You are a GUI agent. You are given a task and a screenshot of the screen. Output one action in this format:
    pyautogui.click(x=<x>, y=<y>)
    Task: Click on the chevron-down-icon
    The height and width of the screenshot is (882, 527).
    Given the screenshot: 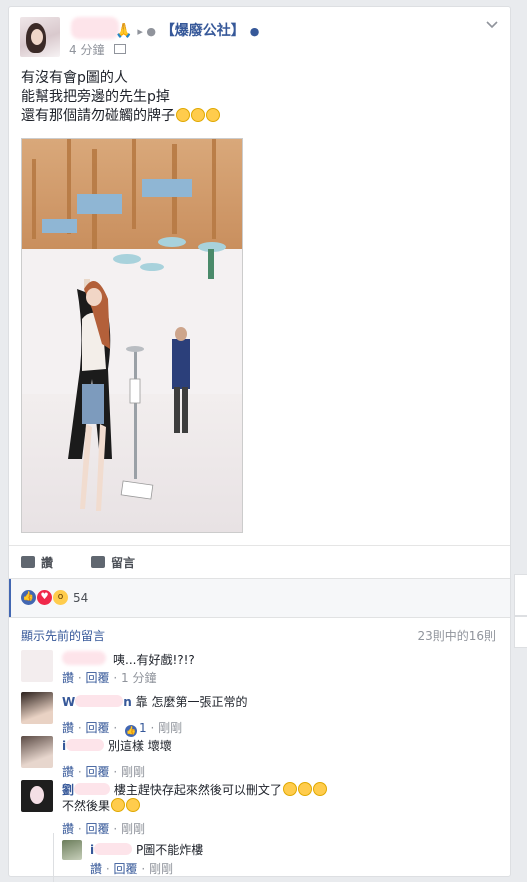 What is the action you would take?
    pyautogui.click(x=492, y=25)
    